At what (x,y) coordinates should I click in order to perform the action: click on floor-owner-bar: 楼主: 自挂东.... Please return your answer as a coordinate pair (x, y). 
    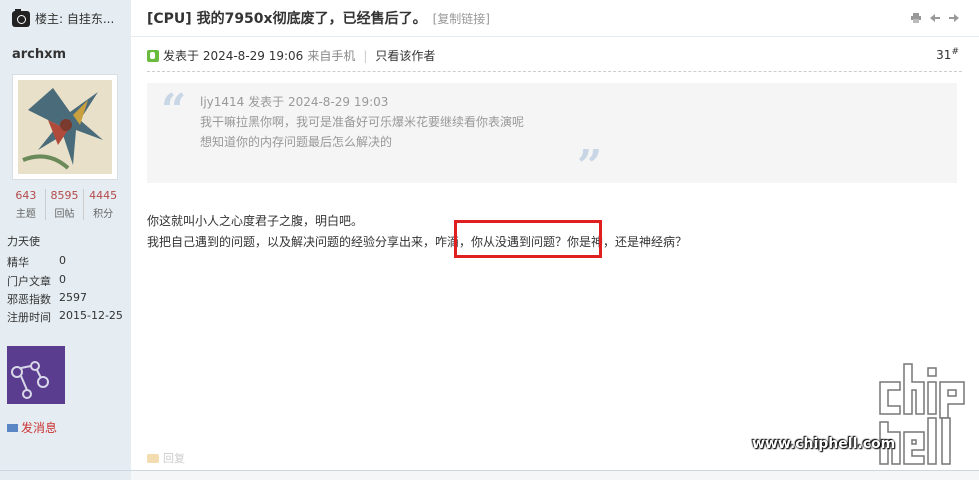
    Looking at the image, I should click on (65, 18).